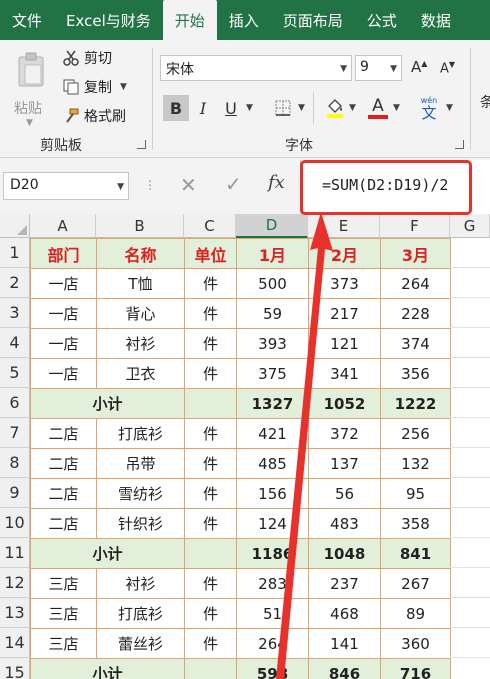 Image resolution: width=490 pixels, height=679 pixels. What do you see at coordinates (344, 583) in the screenshot?
I see `table-cell: 237` at bounding box center [344, 583].